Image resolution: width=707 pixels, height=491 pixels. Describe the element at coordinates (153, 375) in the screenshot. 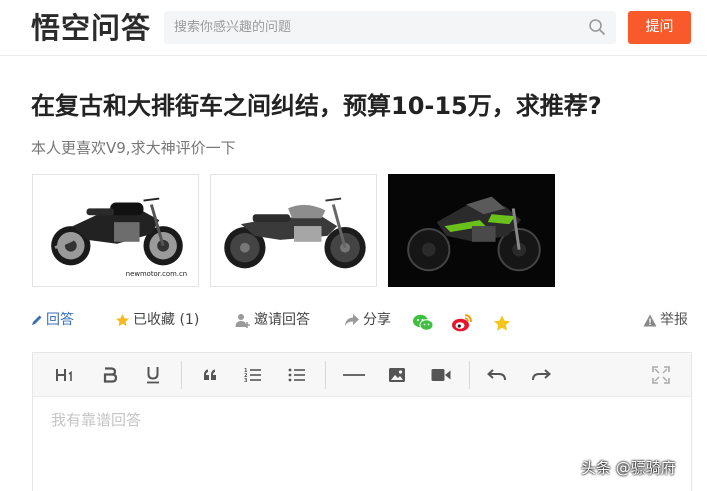

I see `underline-icon` at that location.